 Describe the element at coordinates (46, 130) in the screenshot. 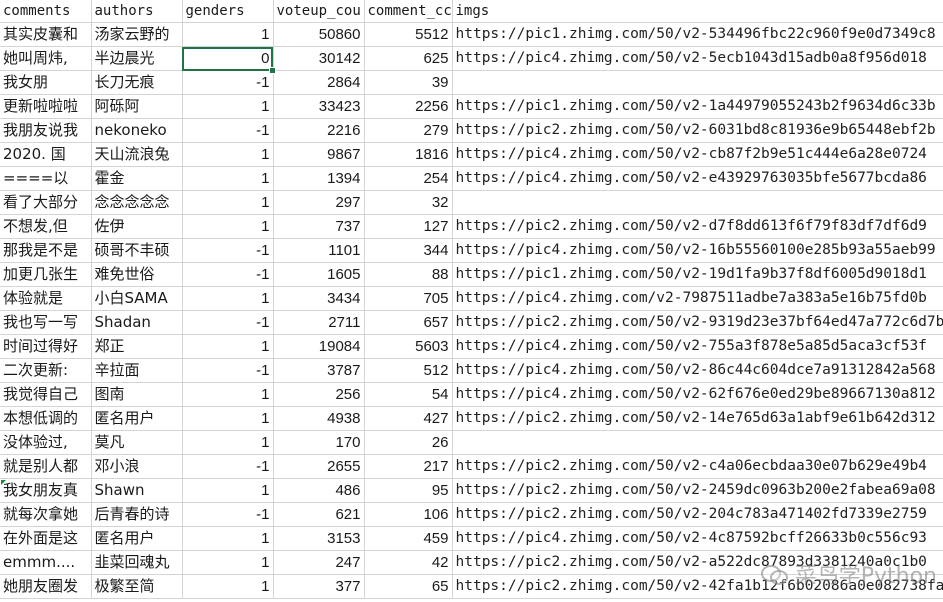

I see `cell-comments: 我朋友说我` at that location.